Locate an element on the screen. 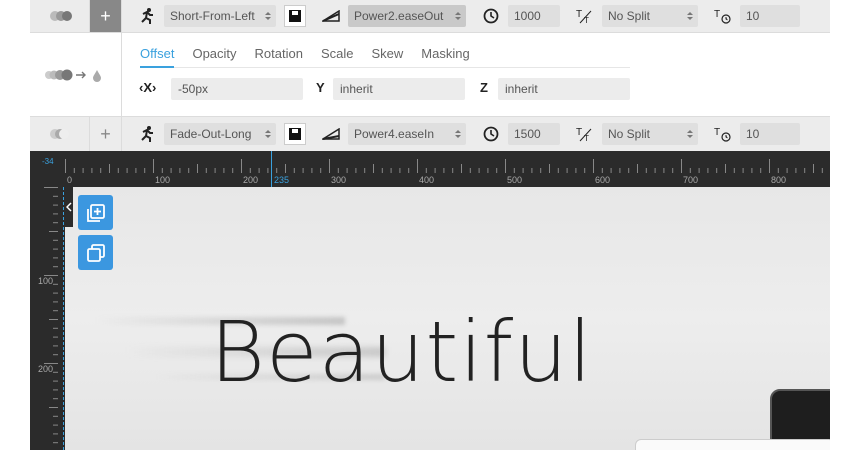 Image resolution: width=860 pixels, height=450 pixels. easing-out-select: Power4.easeIn is located at coordinates (407, 134).